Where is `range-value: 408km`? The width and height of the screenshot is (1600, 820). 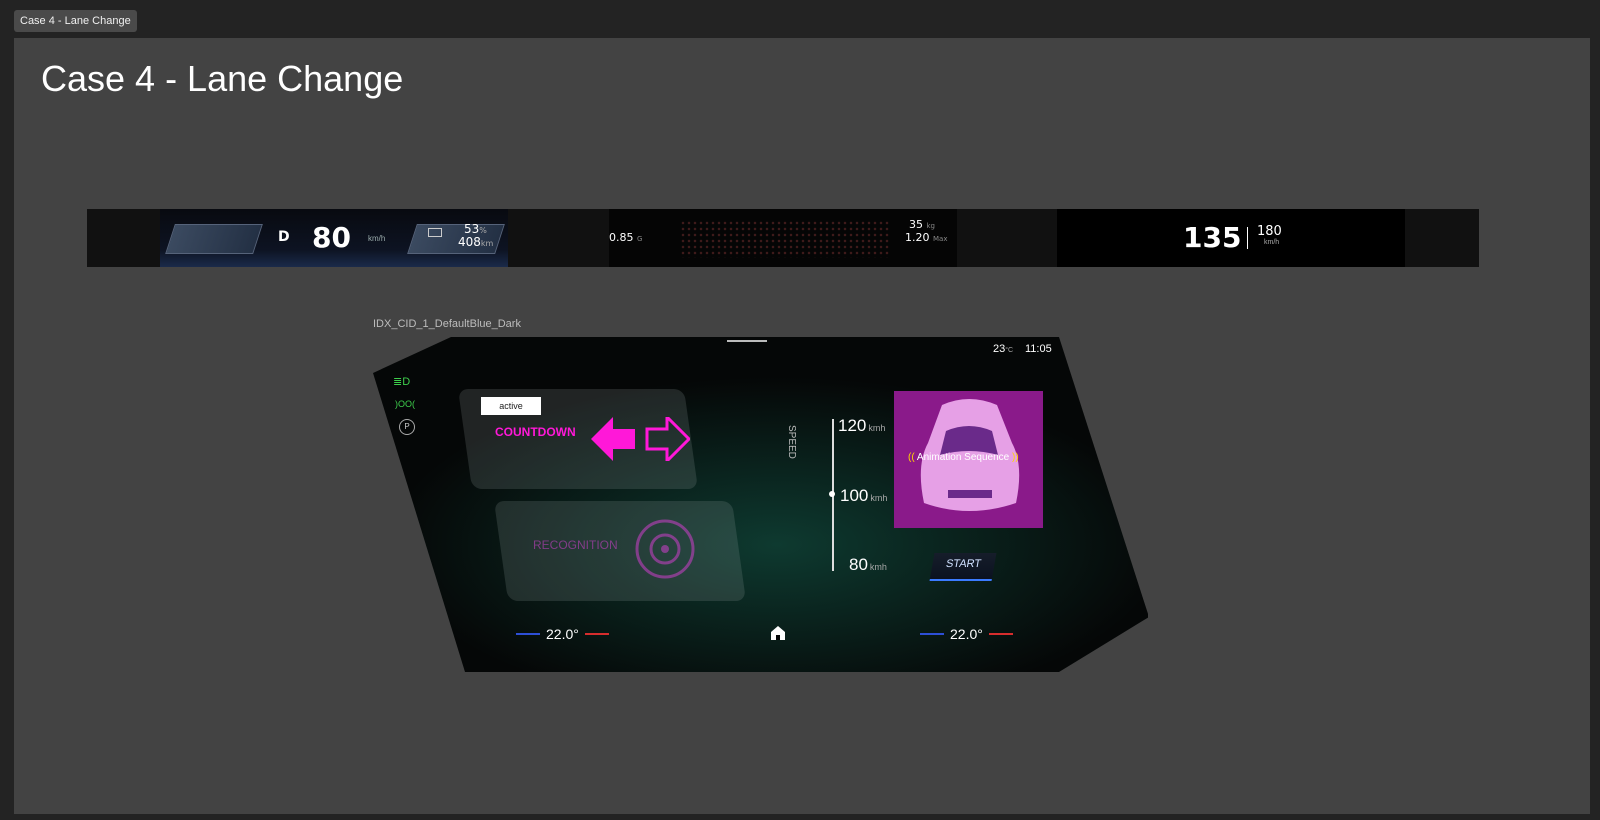
range-value: 408km is located at coordinates (476, 242).